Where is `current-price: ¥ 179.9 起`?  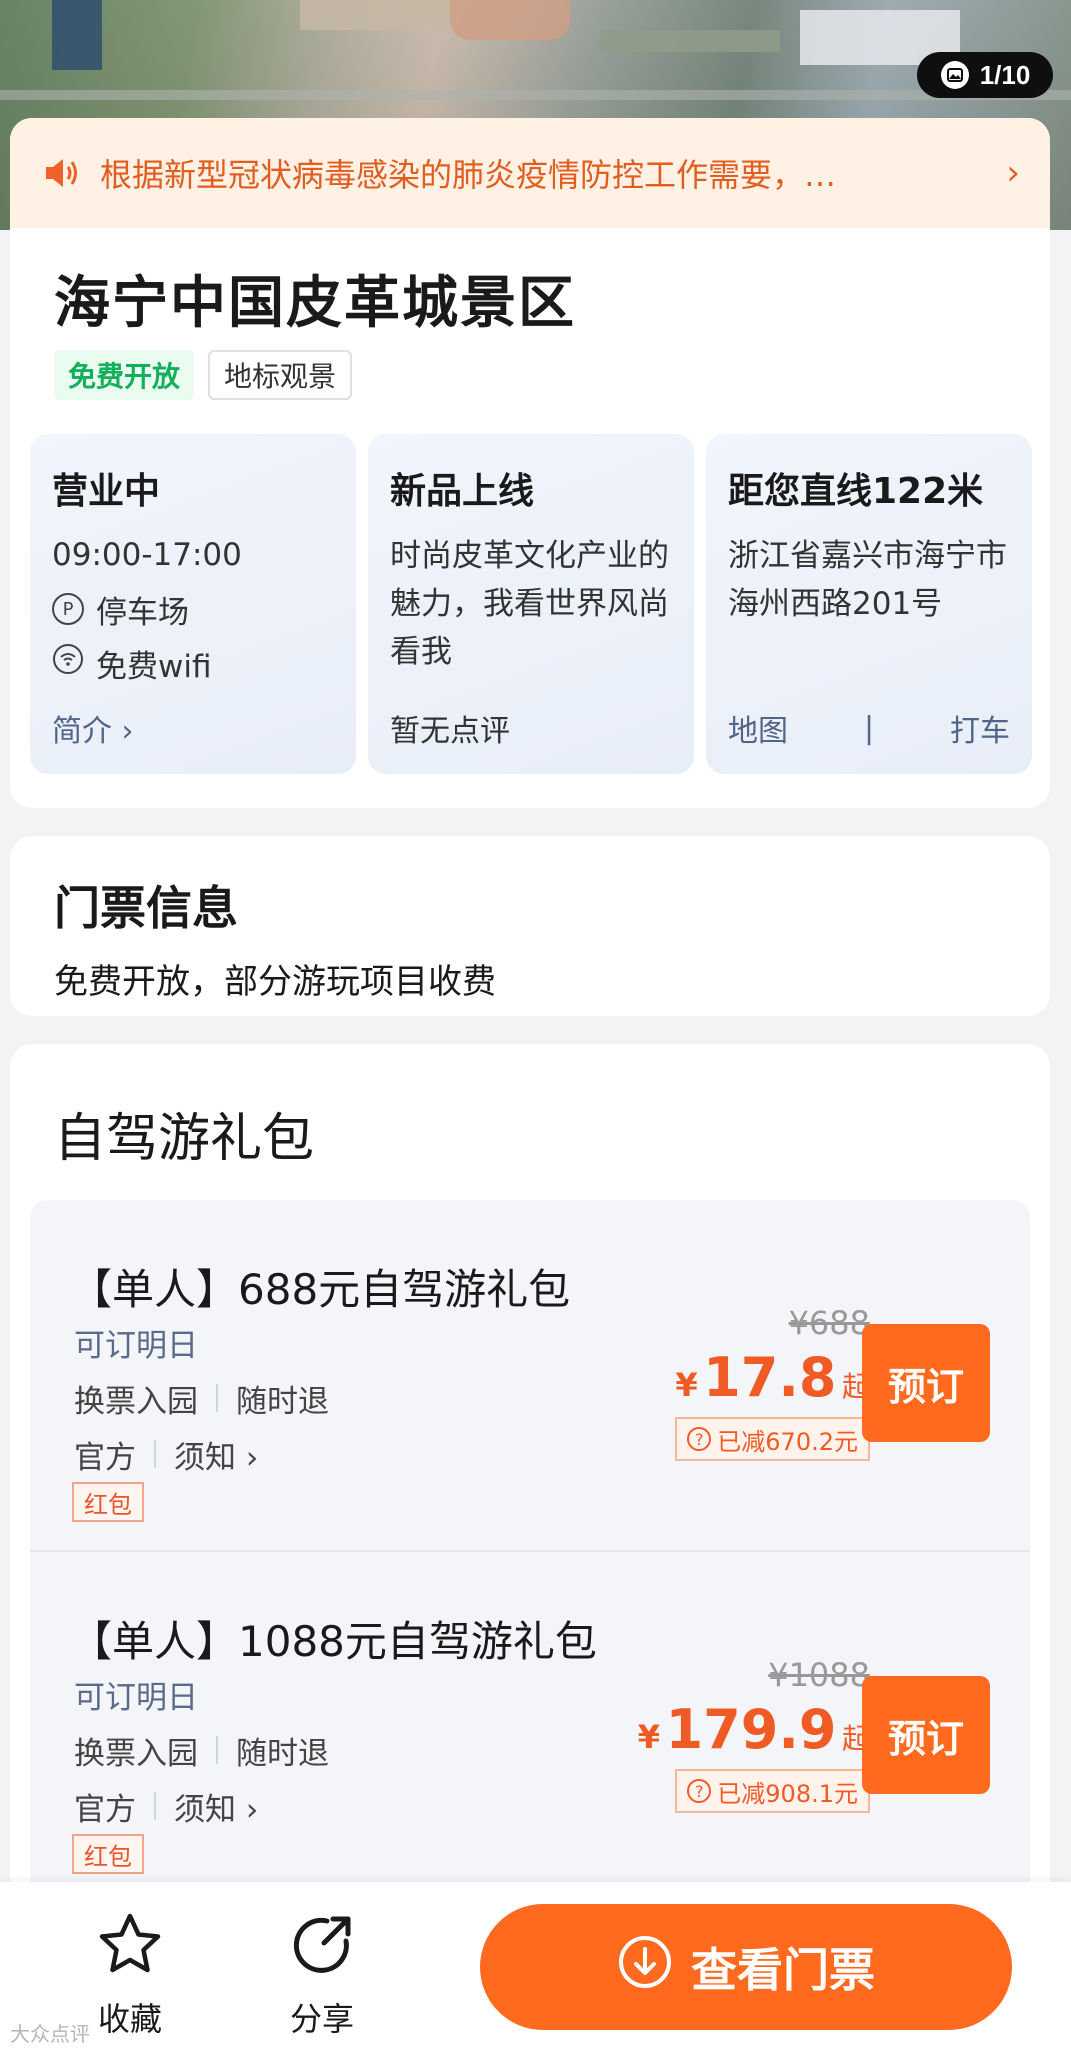
current-price: ¥ 179.9 起 is located at coordinates (754, 1729).